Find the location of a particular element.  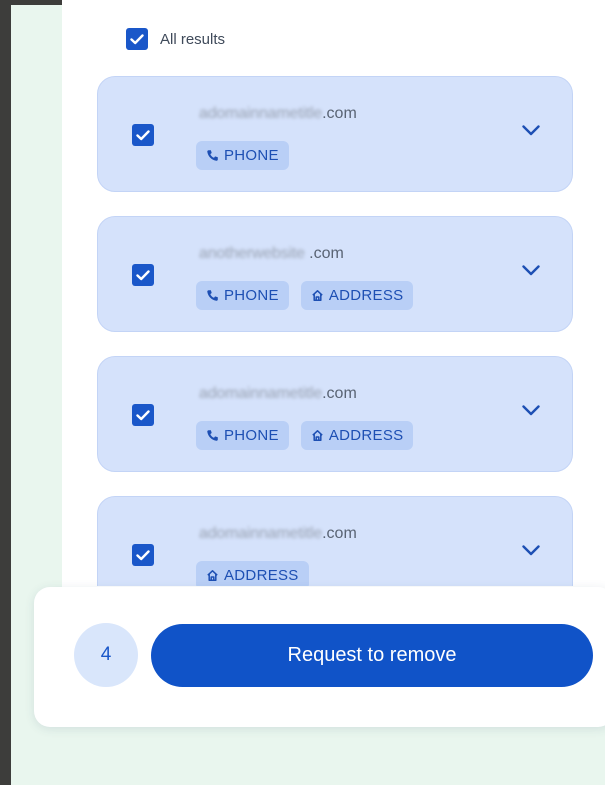

result-tags: PHONE is located at coordinates (242, 155).